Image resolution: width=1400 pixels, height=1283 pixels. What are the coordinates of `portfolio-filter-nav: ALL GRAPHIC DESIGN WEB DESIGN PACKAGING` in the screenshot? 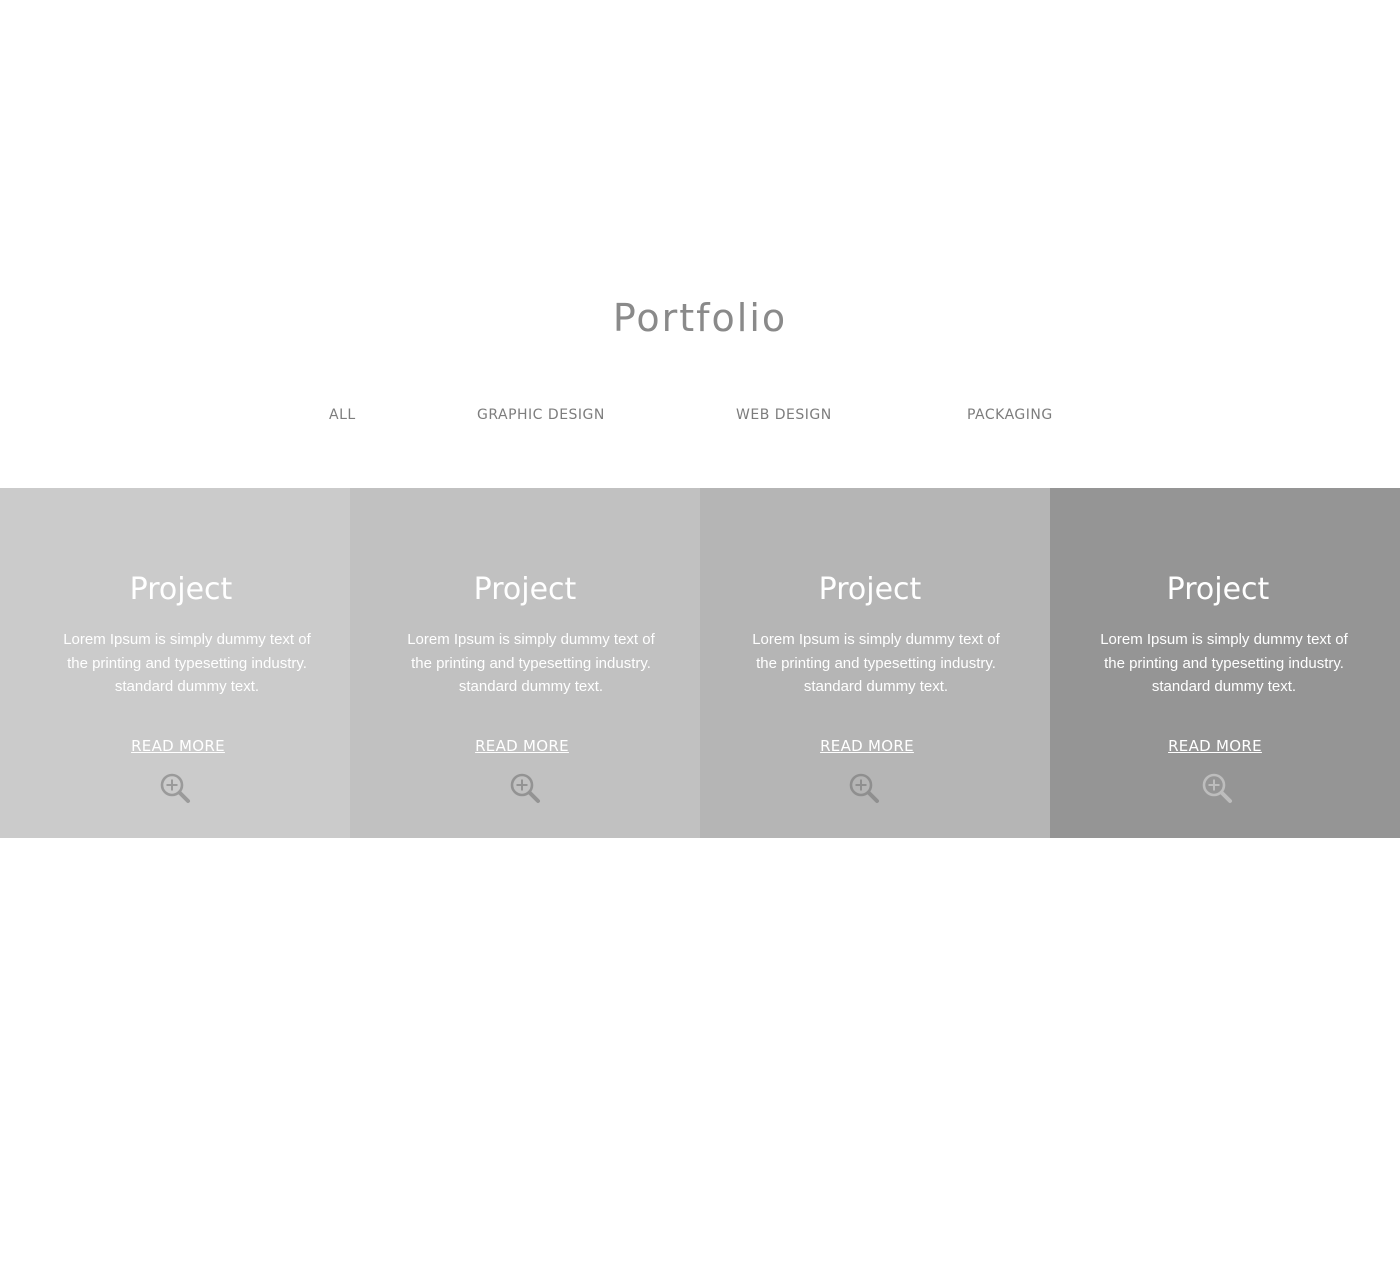 It's located at (700, 416).